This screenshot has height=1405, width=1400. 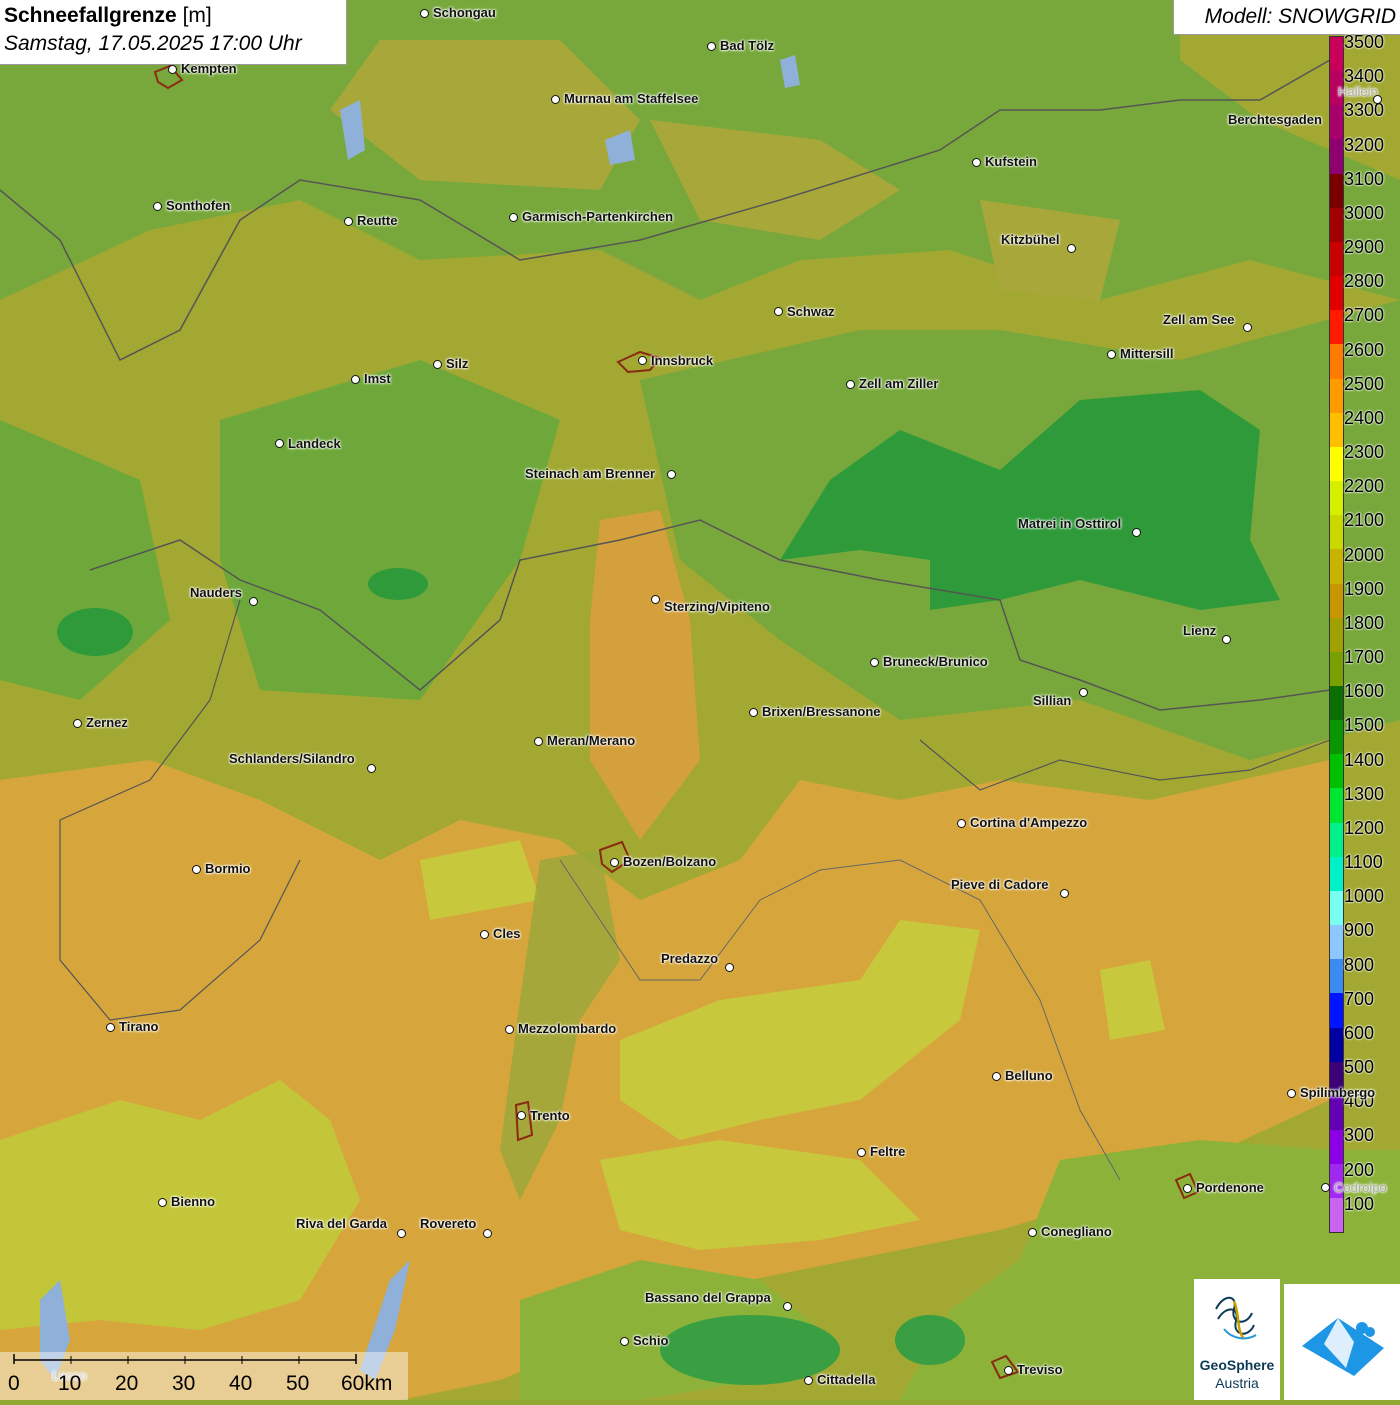 What do you see at coordinates (888, 1151) in the screenshot?
I see `city-label: Feltre` at bounding box center [888, 1151].